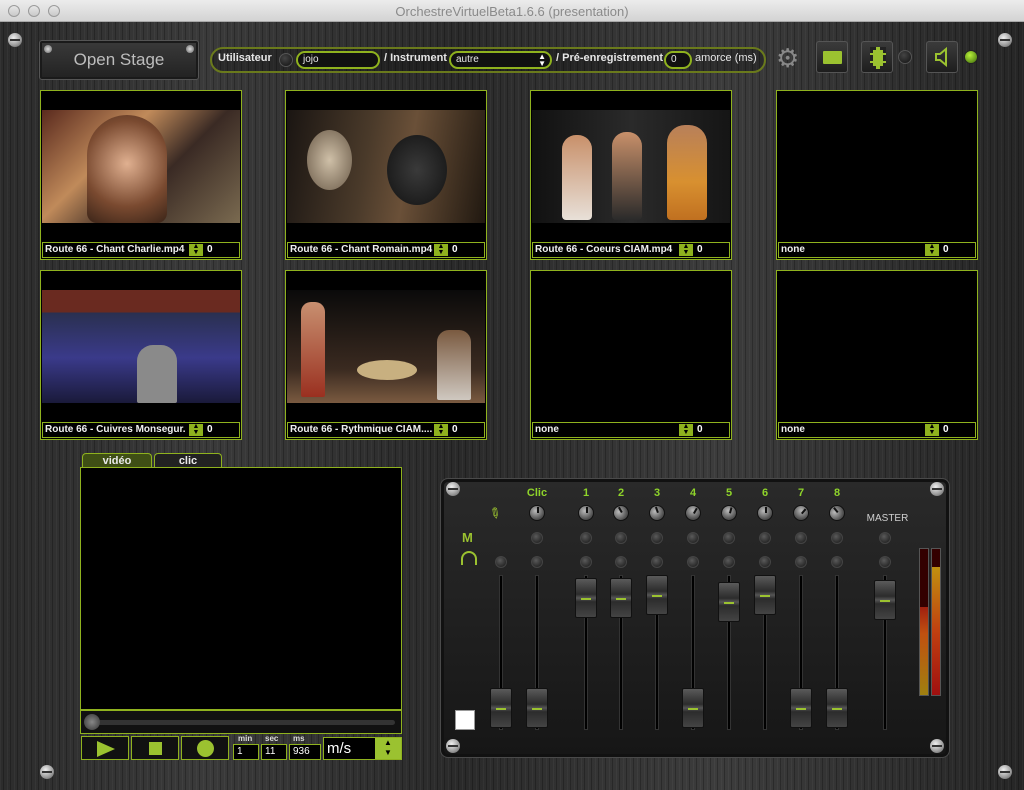  I want to click on minutes-field: 1, so click(246, 752).